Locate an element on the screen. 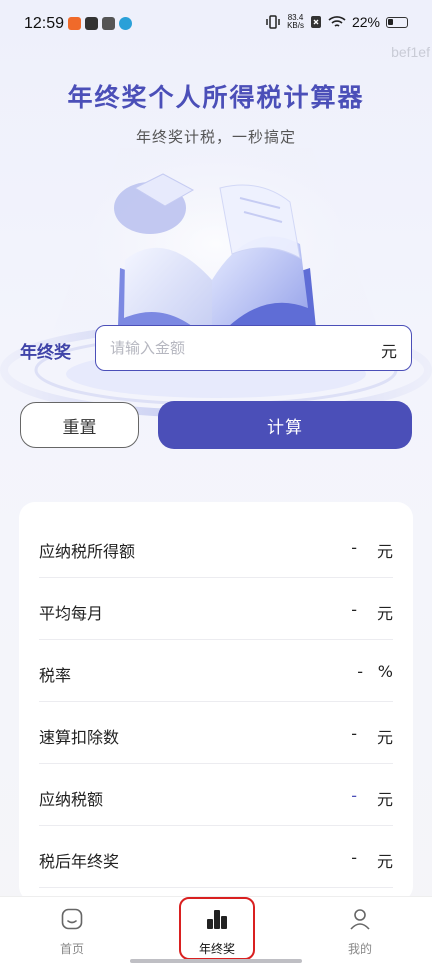  vibrate-icon is located at coordinates (273, 22).